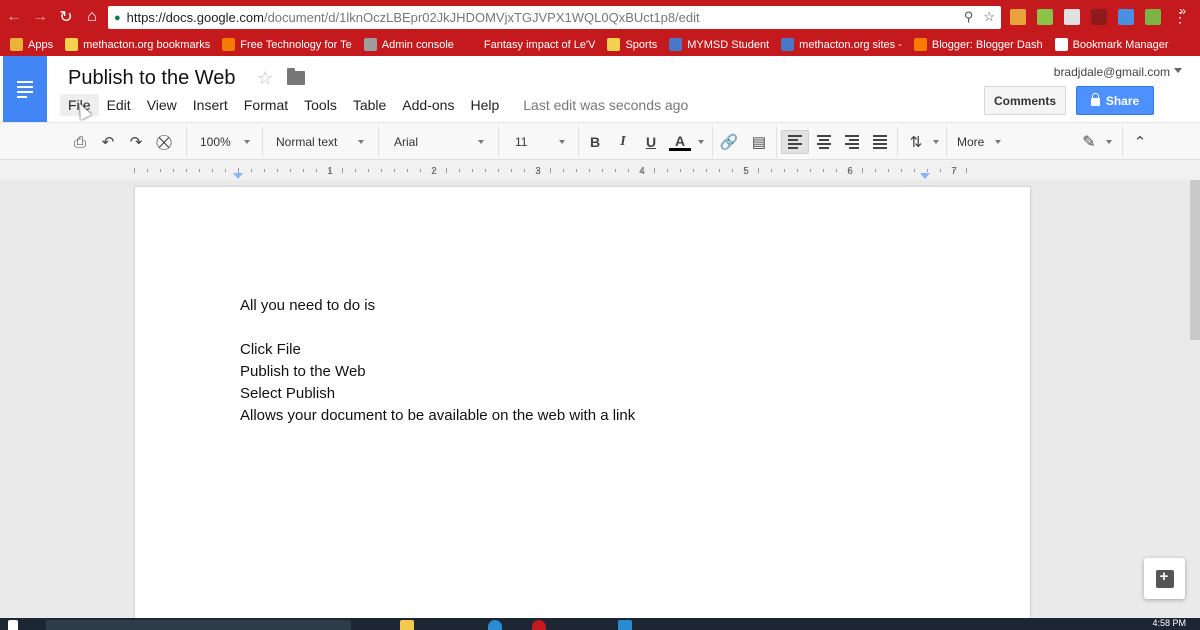 The height and width of the screenshot is (630, 1200). Describe the element at coordinates (80, 142) in the screenshot. I see `print-icon: ⎙` at that location.